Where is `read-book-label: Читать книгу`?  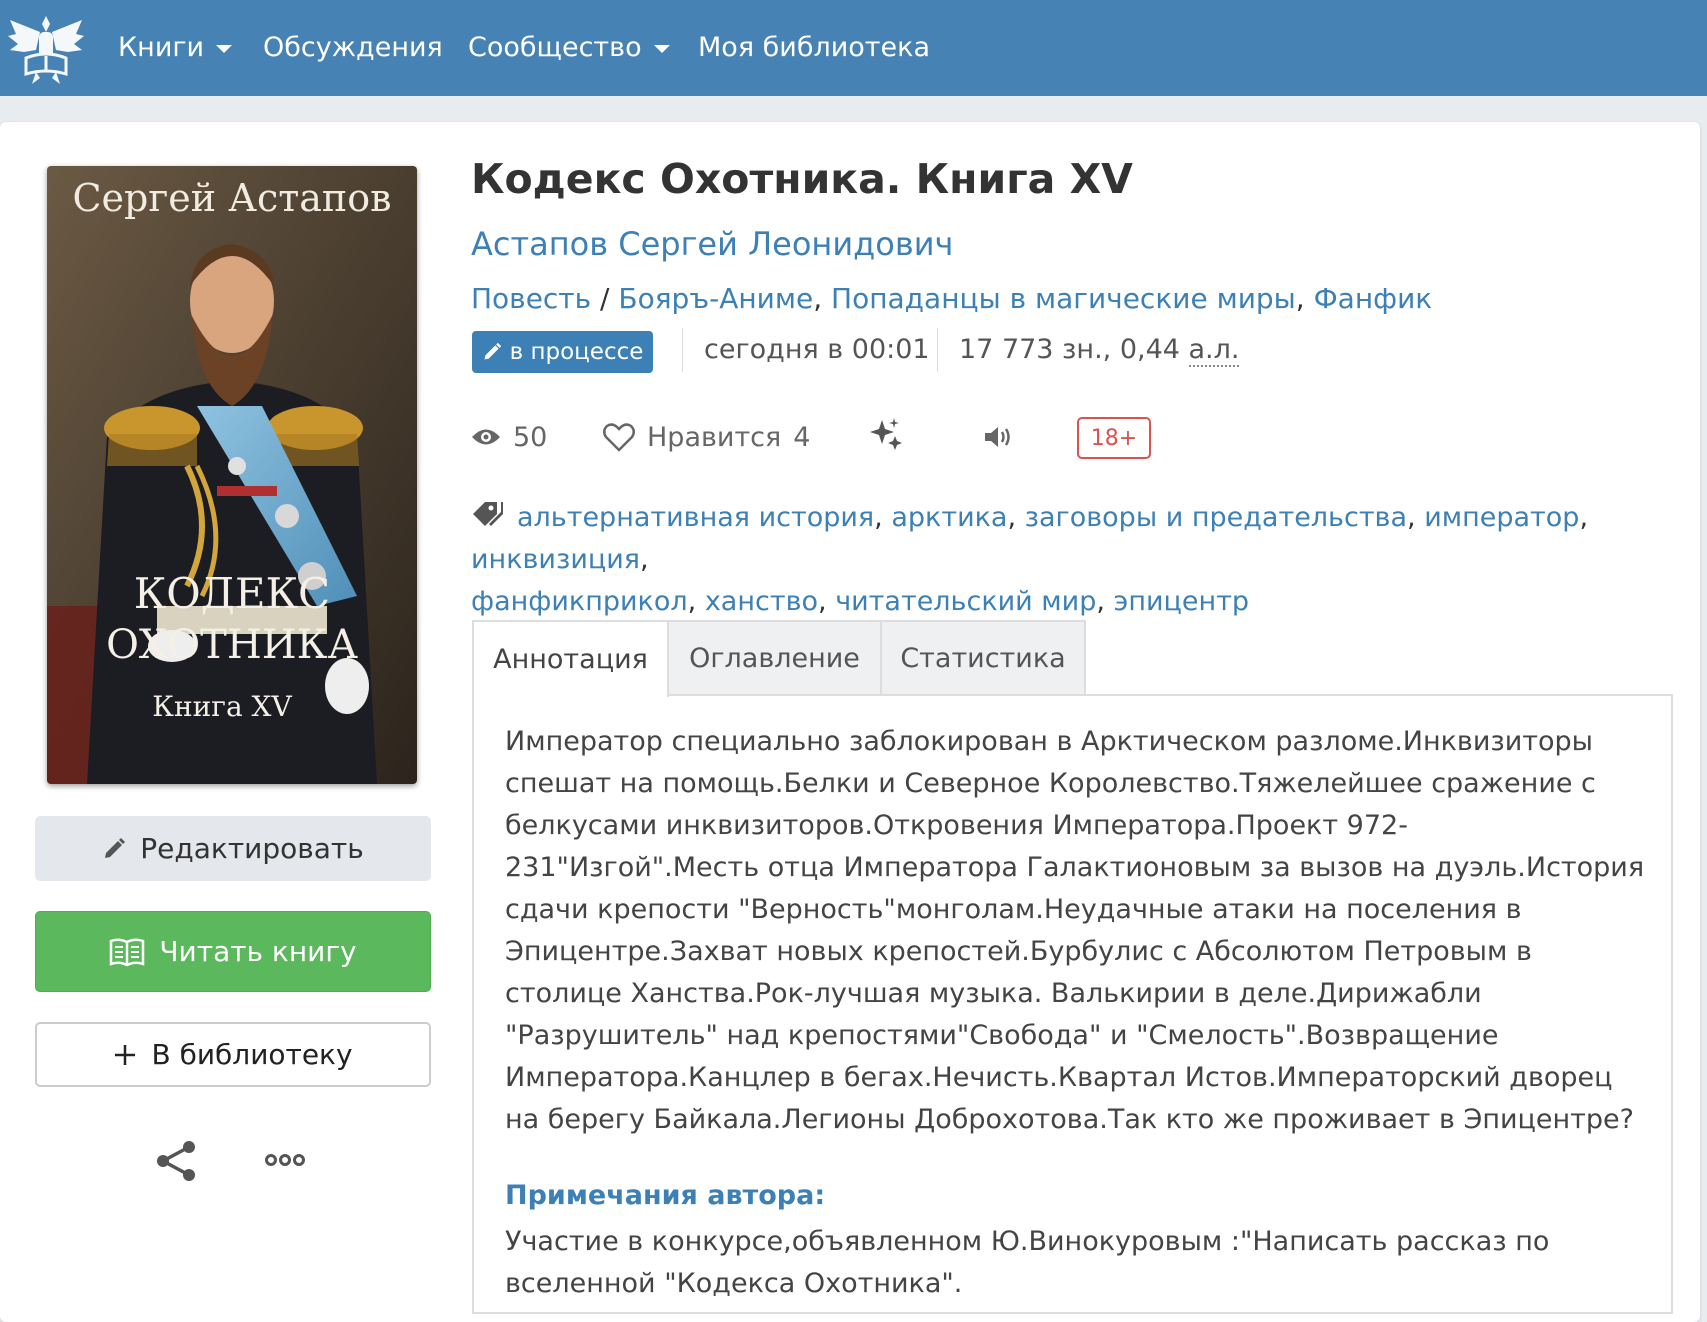
read-book-label: Читать книгу is located at coordinates (258, 951).